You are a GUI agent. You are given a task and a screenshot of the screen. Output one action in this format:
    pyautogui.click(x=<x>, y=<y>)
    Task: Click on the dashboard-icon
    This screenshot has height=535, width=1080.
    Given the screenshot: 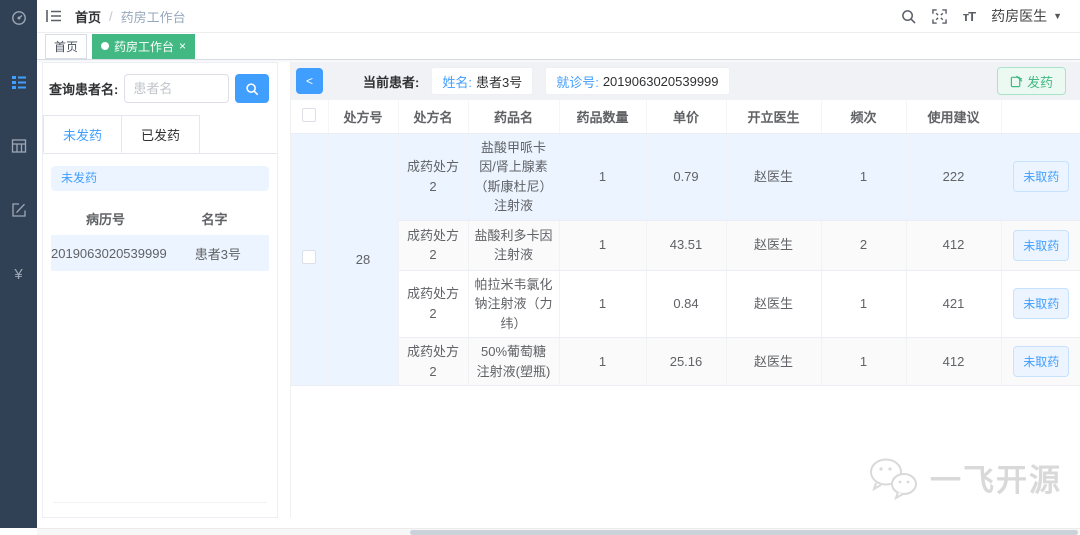 What is the action you would take?
    pyautogui.click(x=19, y=18)
    